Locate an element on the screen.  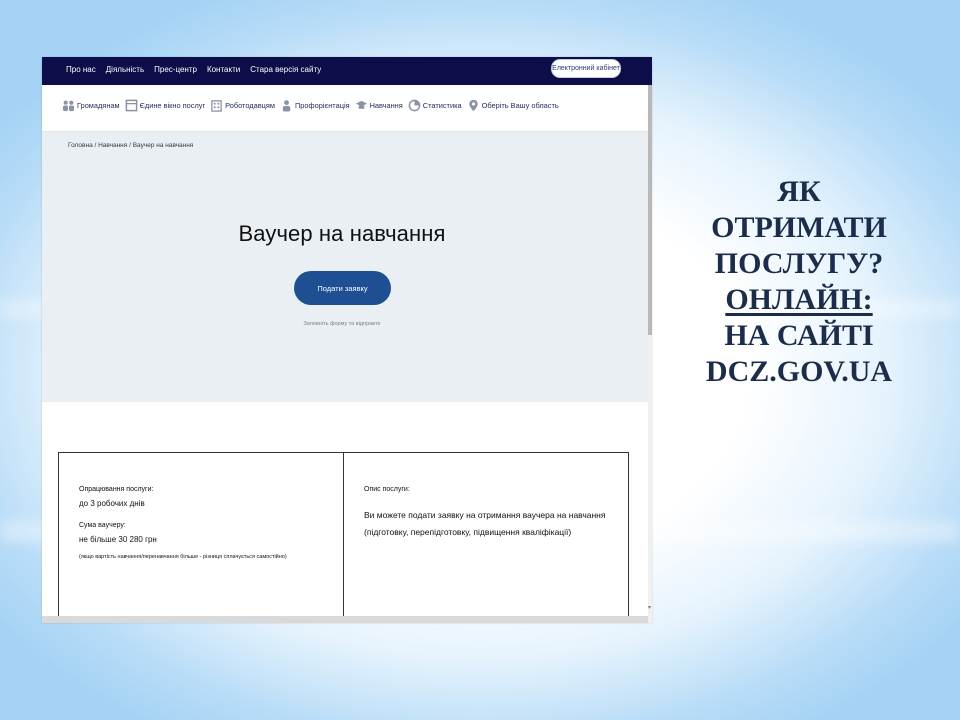
section-employers: Роботодавцям is located at coordinates (242, 105).